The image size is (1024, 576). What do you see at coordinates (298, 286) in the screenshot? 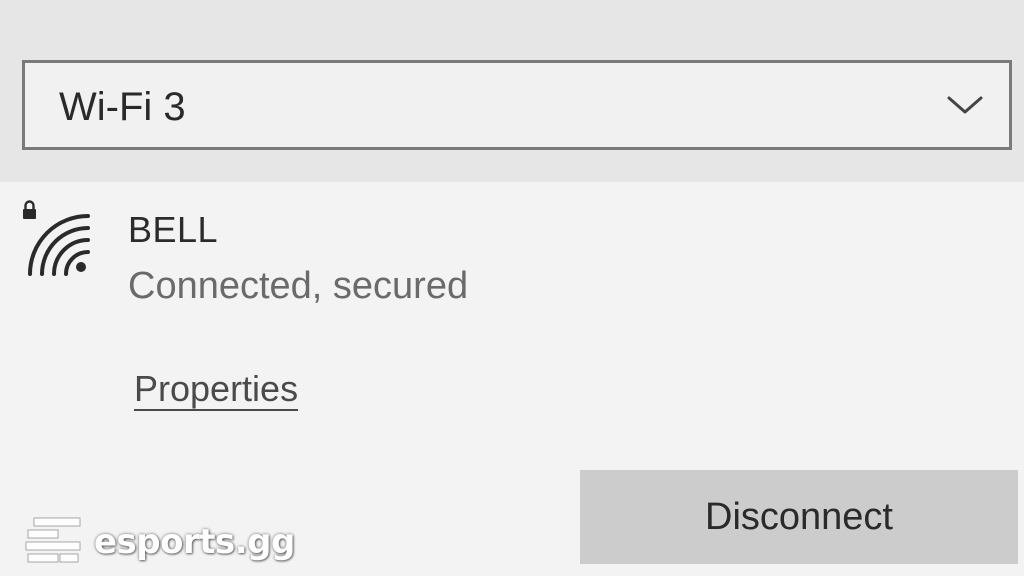
I see `network-status: Connected, secured` at bounding box center [298, 286].